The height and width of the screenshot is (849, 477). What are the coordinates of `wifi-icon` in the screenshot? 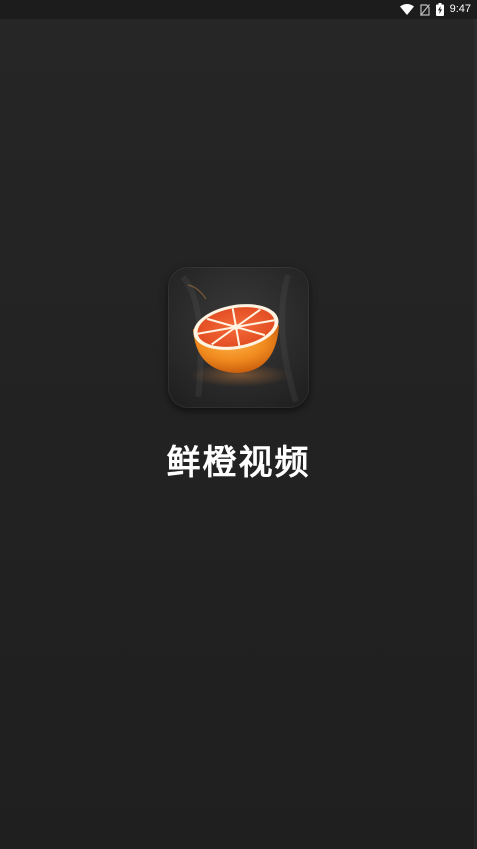 It's located at (406, 9).